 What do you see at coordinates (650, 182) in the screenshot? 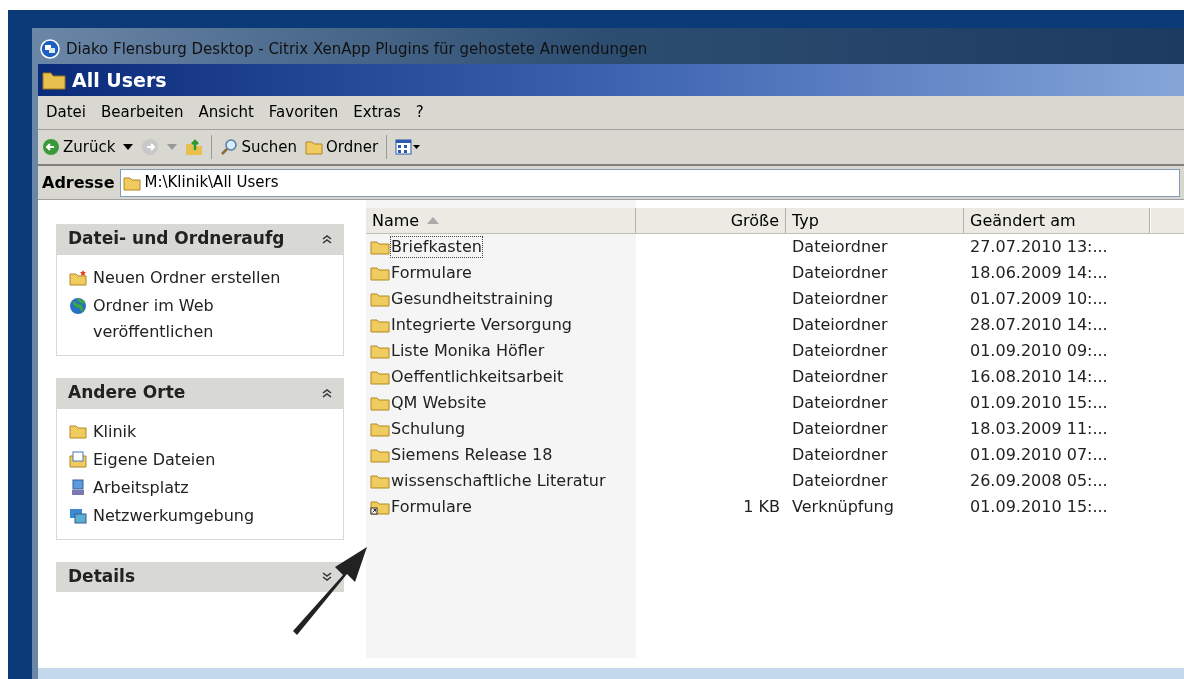
I see `address-field: M:\Klinik\All Users` at bounding box center [650, 182].